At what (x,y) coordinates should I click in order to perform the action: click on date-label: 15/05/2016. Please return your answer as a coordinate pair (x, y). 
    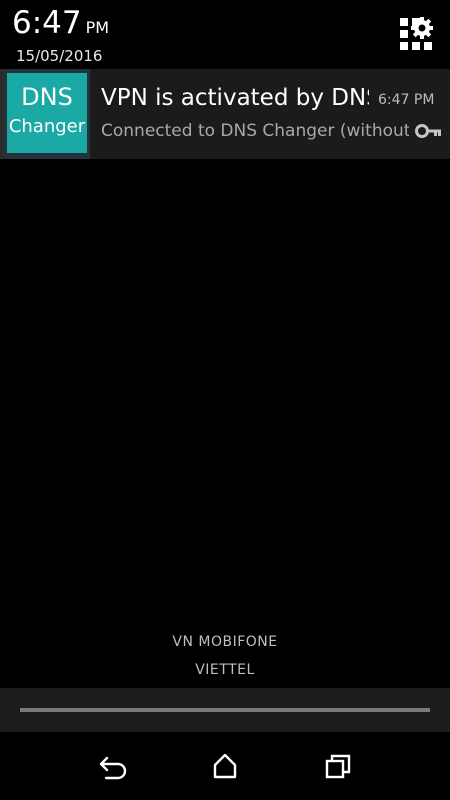
    Looking at the image, I should click on (59, 56).